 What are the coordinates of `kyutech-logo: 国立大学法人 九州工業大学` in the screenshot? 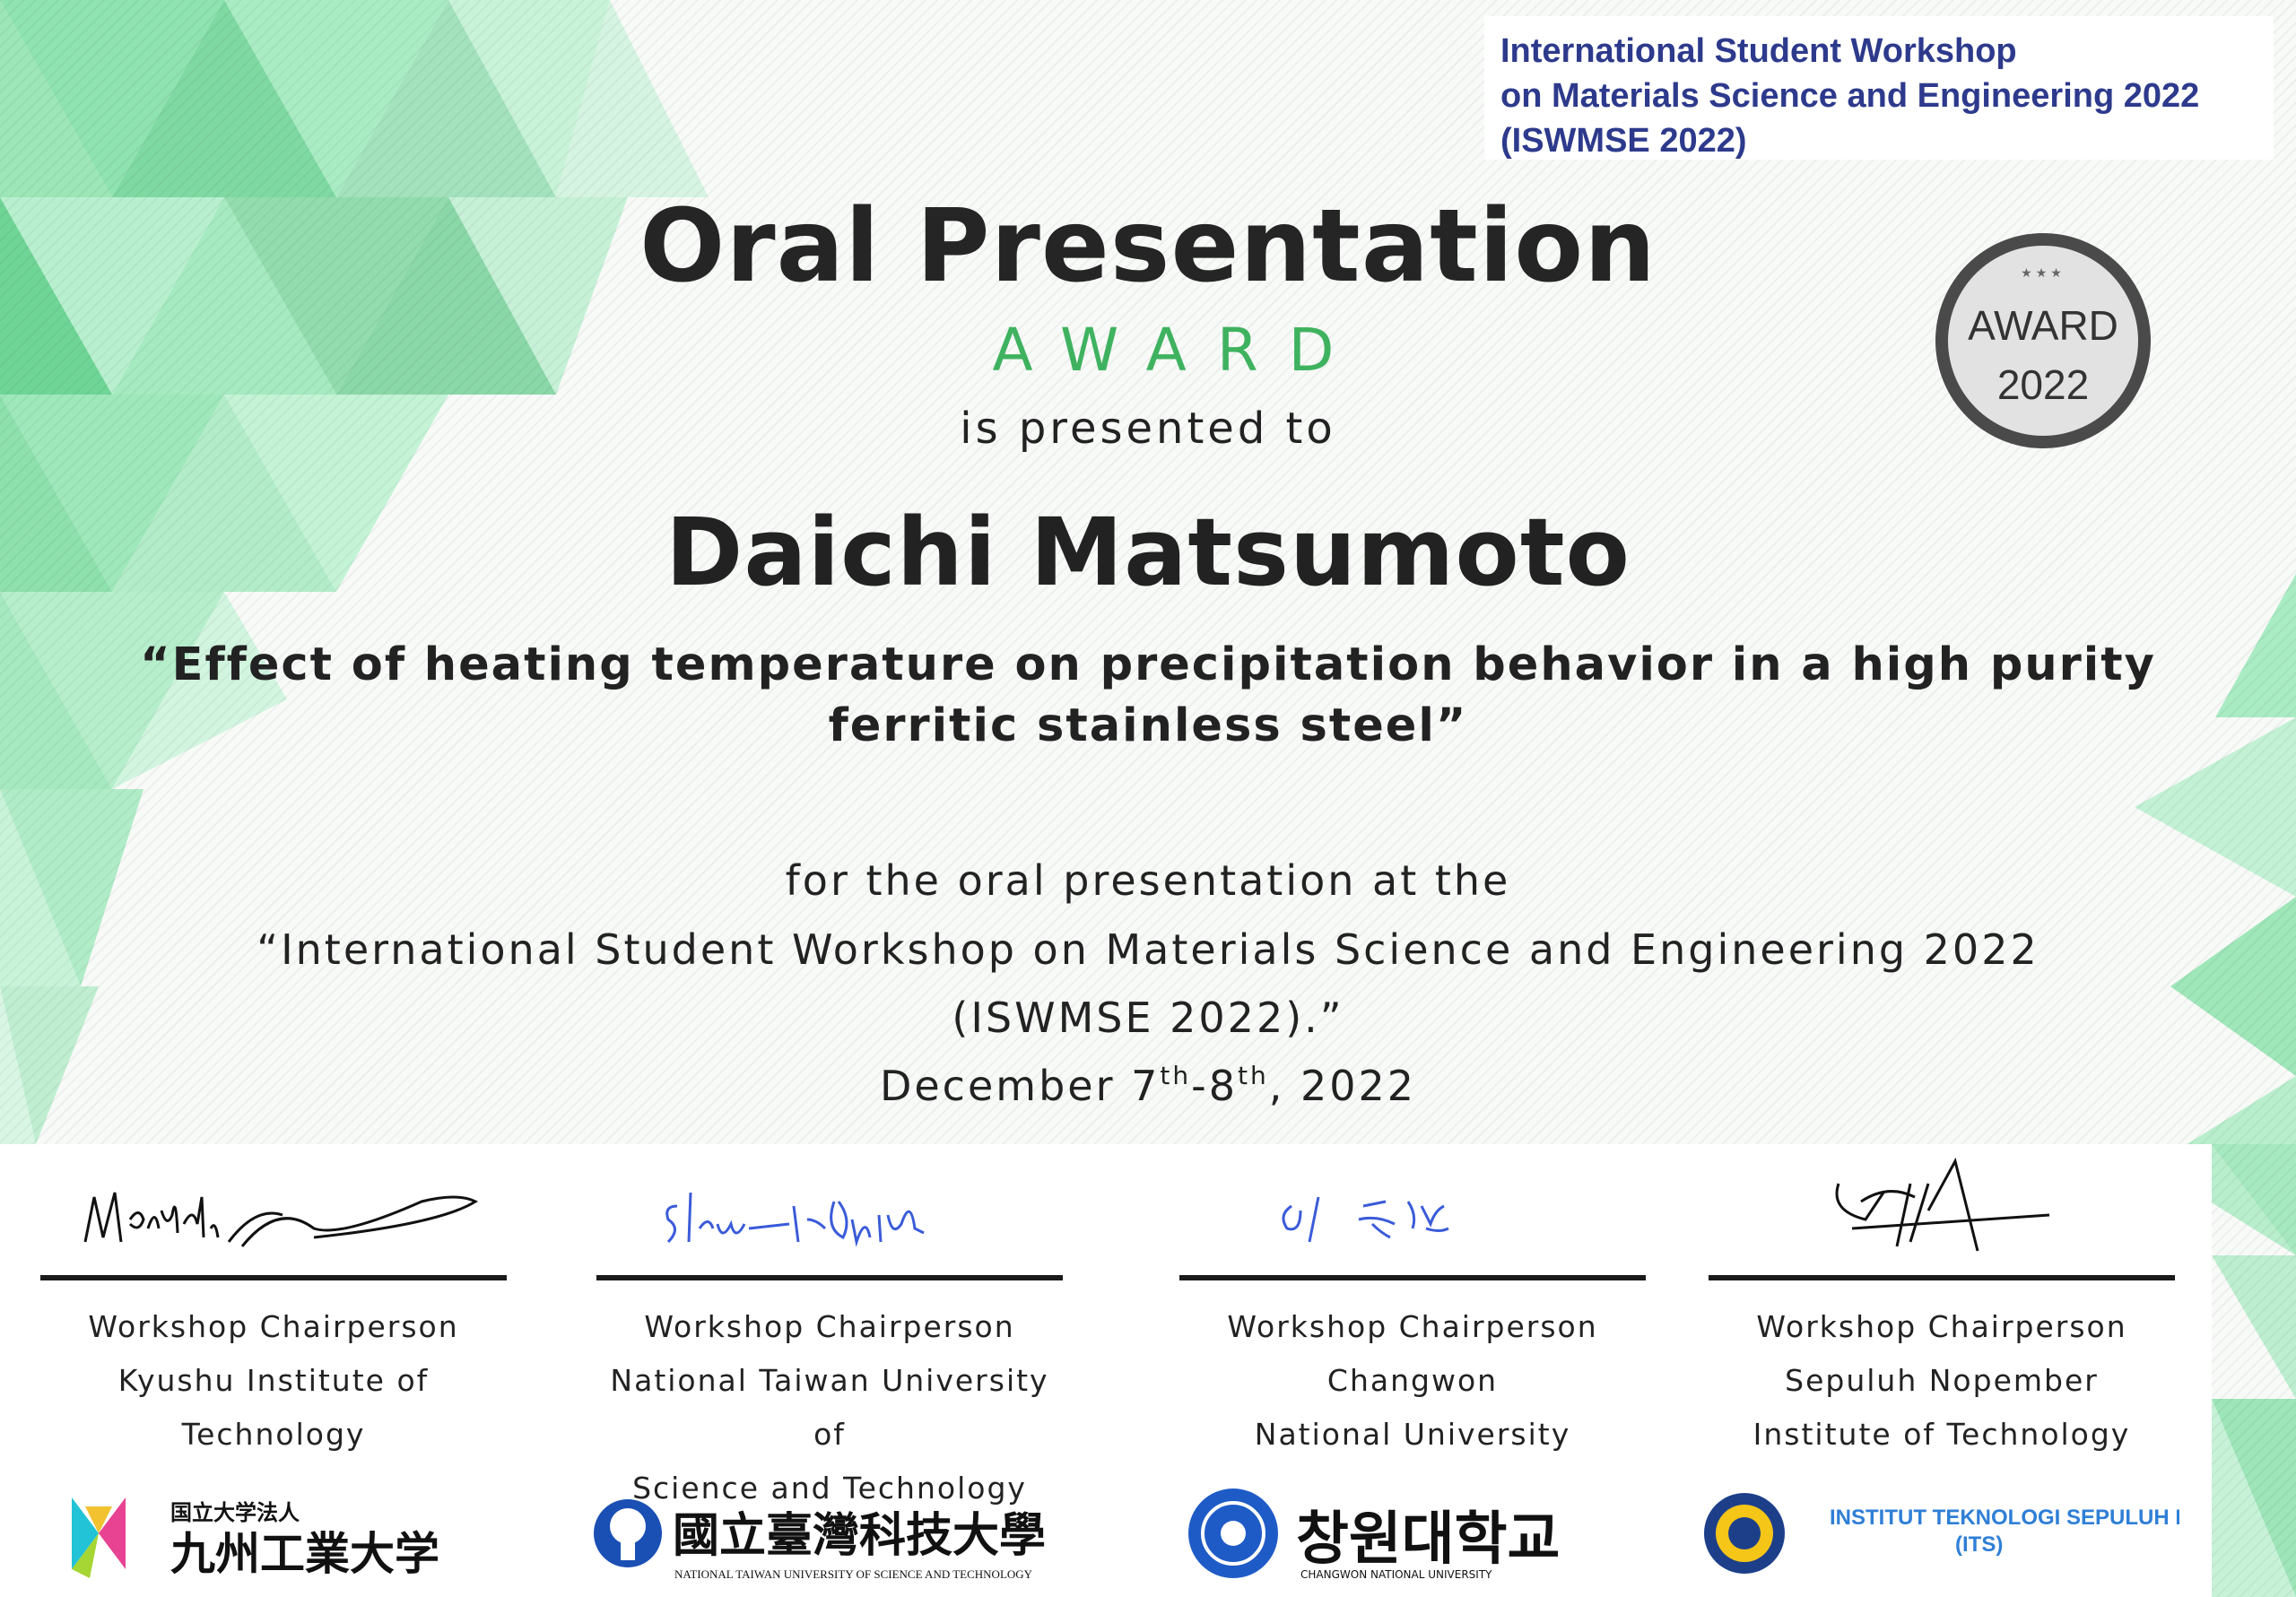 It's located at (255, 1538).